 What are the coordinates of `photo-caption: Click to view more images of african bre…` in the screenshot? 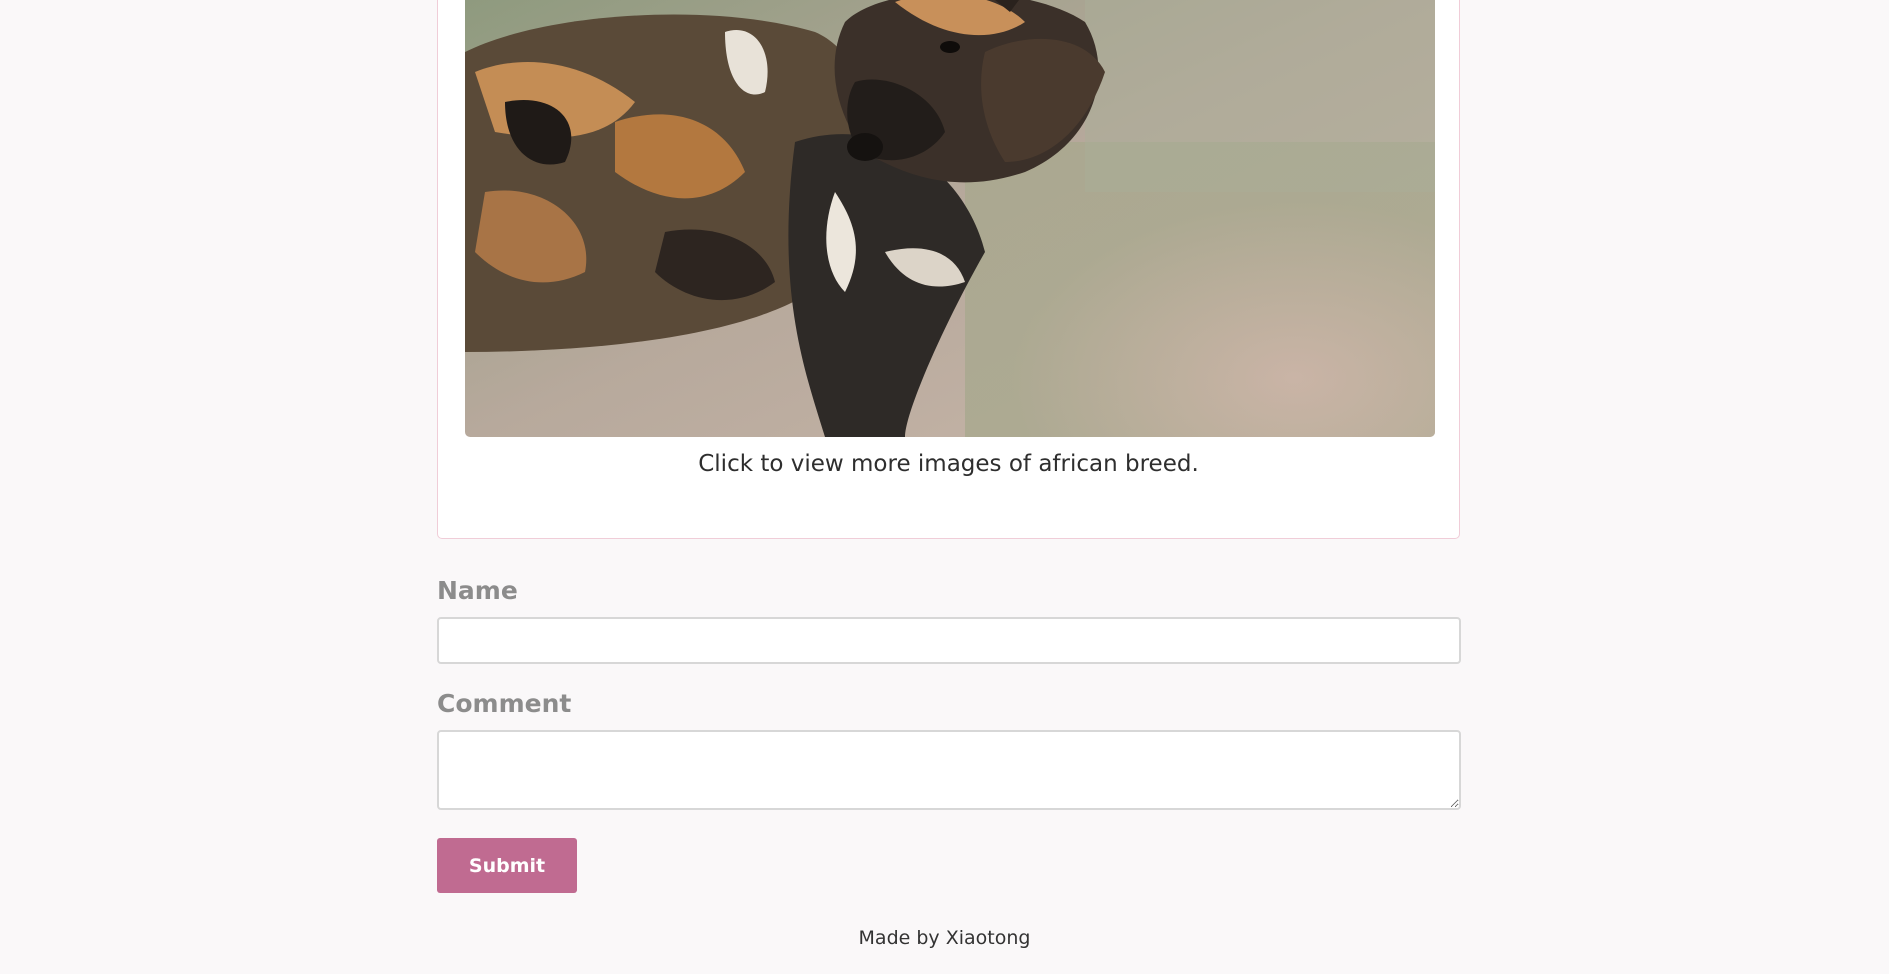 It's located at (948, 464).